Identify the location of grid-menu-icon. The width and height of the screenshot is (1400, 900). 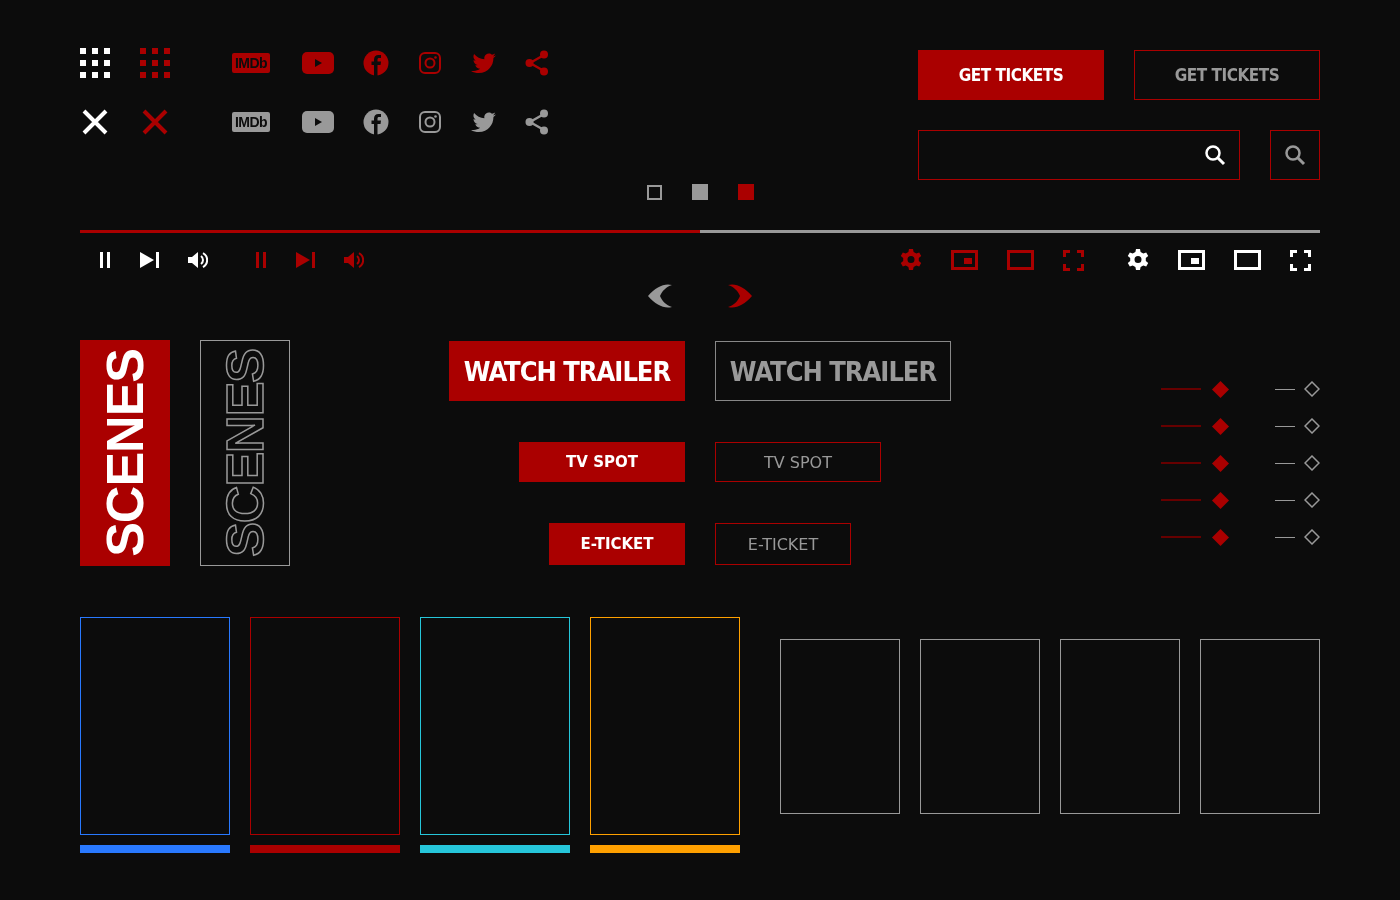
(95, 63).